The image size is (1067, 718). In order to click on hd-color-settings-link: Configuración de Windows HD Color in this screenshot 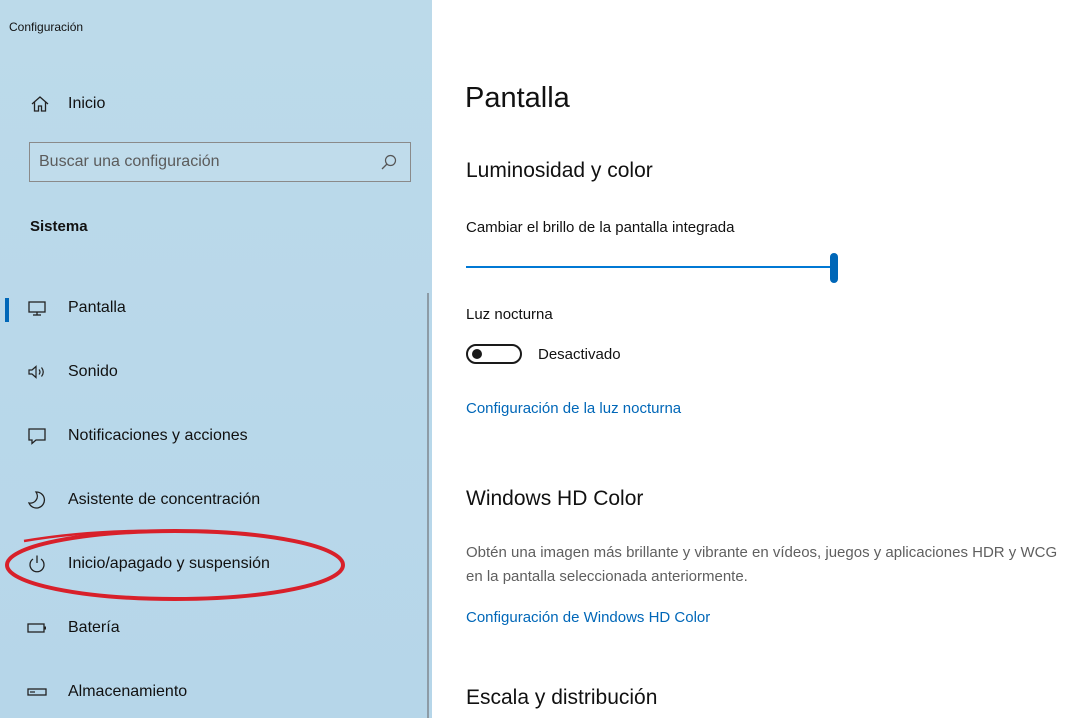, I will do `click(588, 617)`.